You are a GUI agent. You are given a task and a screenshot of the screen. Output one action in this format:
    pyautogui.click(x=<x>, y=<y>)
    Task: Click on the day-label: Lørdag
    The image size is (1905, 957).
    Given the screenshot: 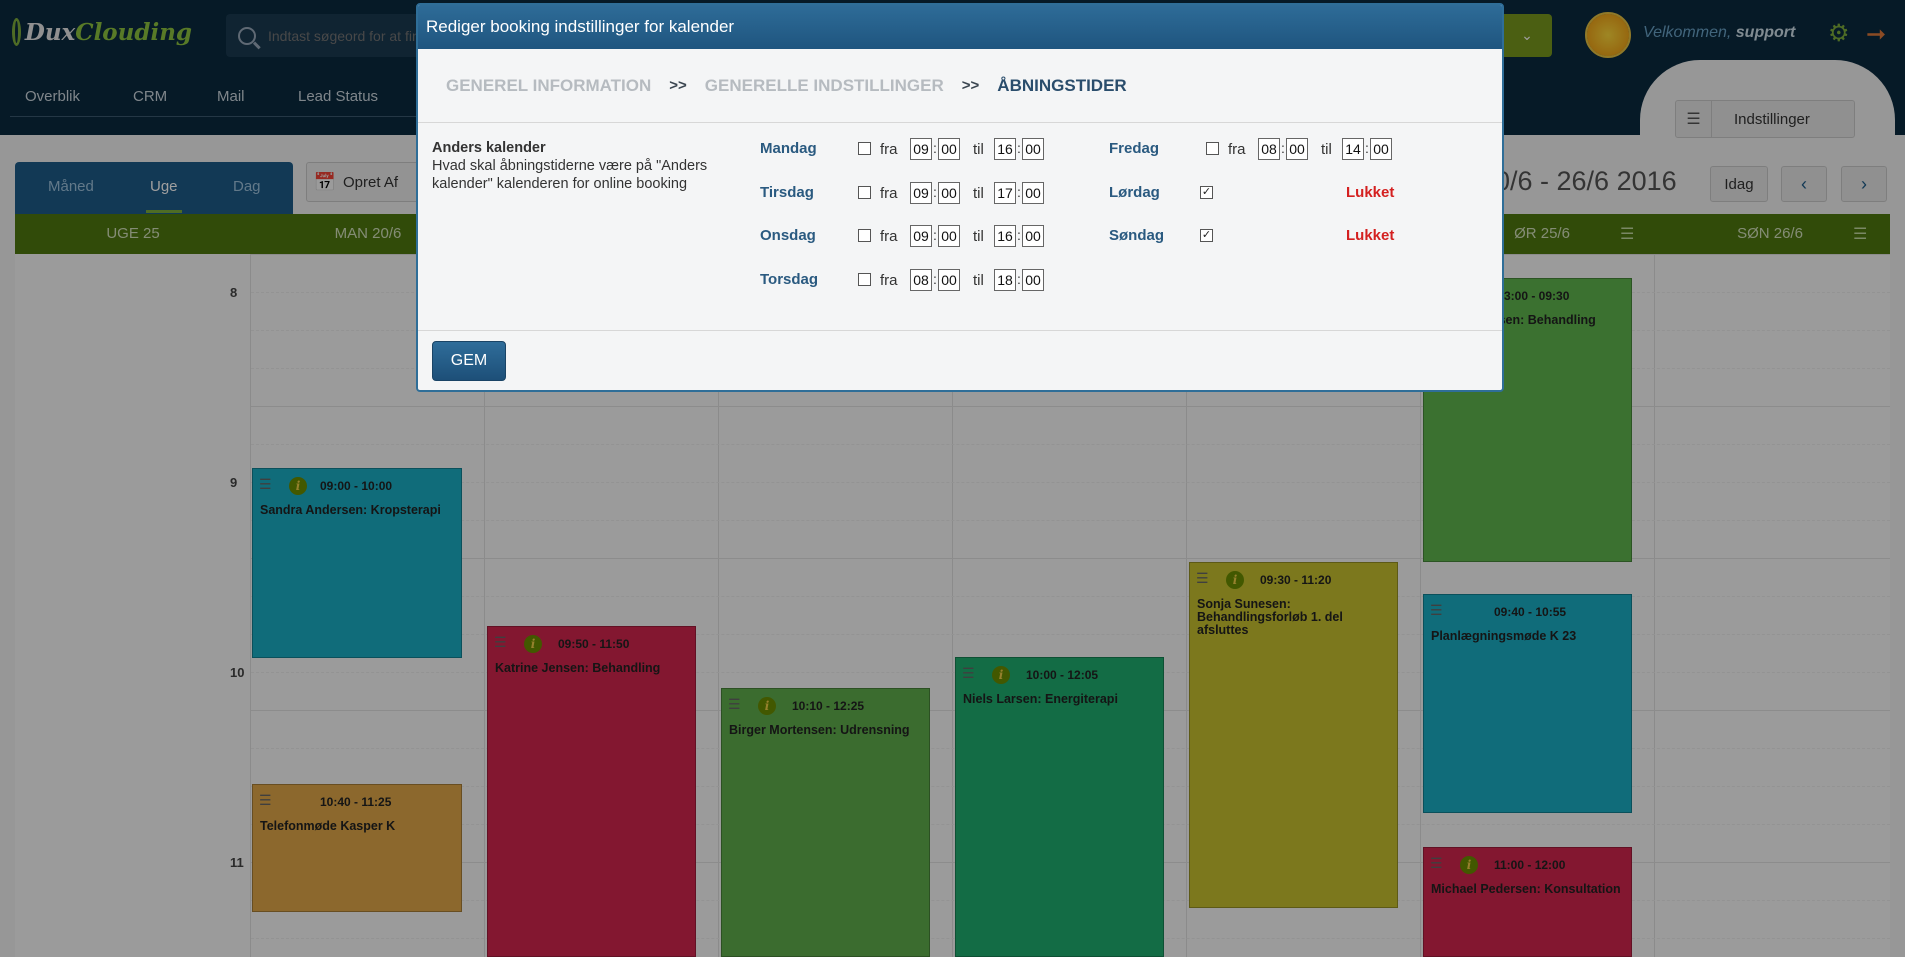 What is the action you would take?
    pyautogui.click(x=1134, y=192)
    